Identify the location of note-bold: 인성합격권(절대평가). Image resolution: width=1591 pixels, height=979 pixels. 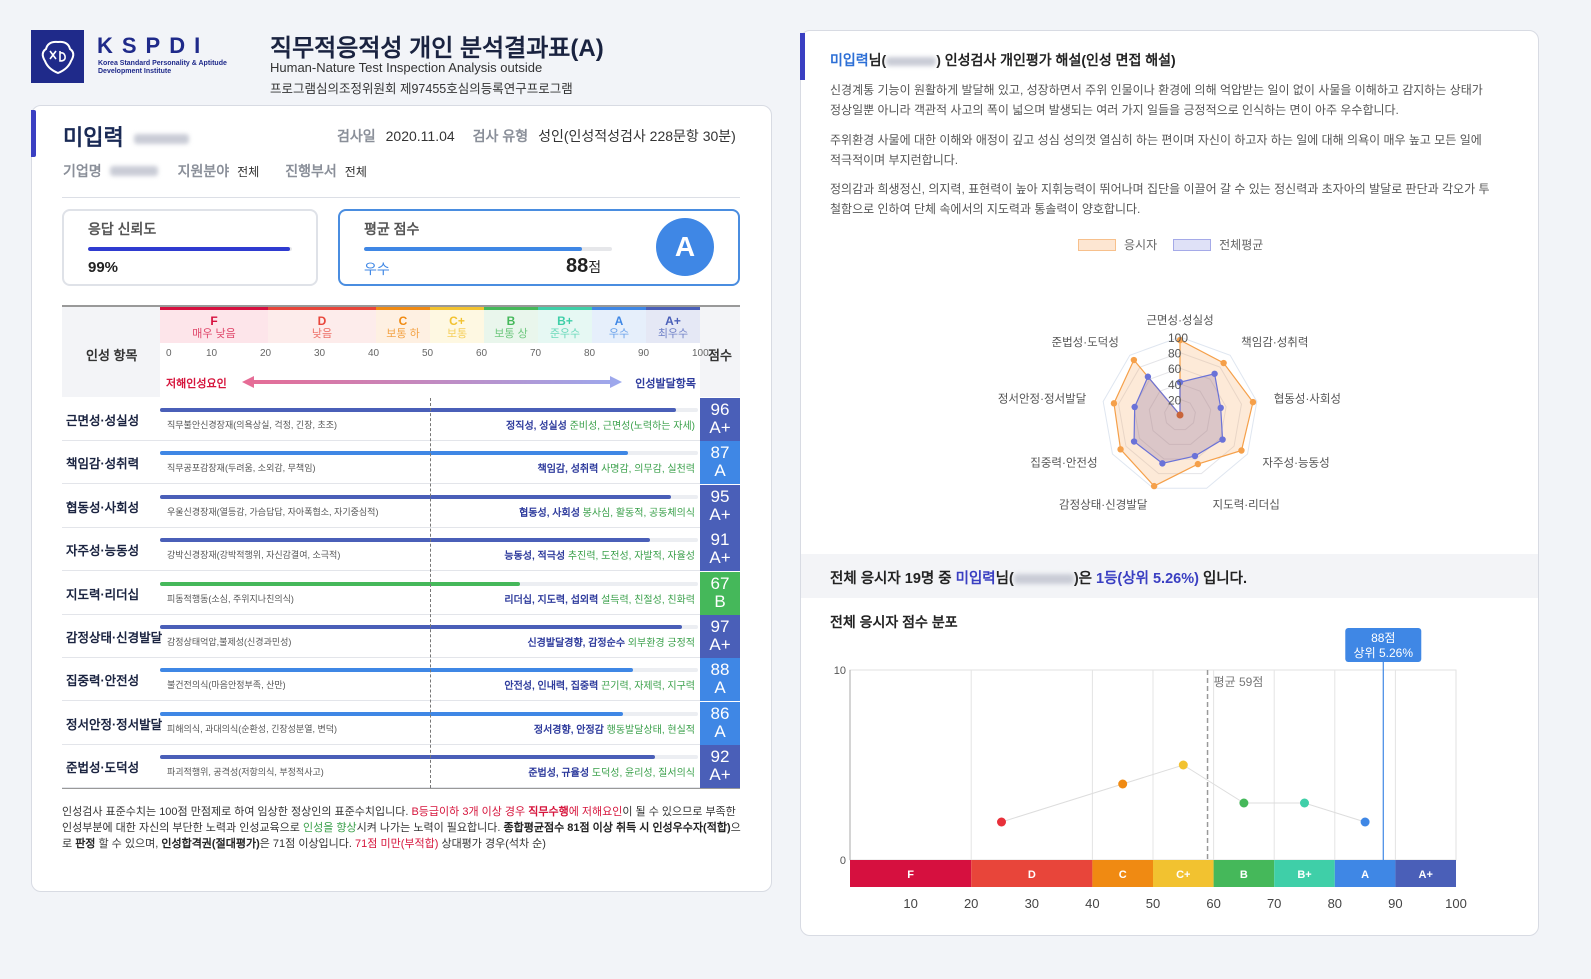
(210, 844).